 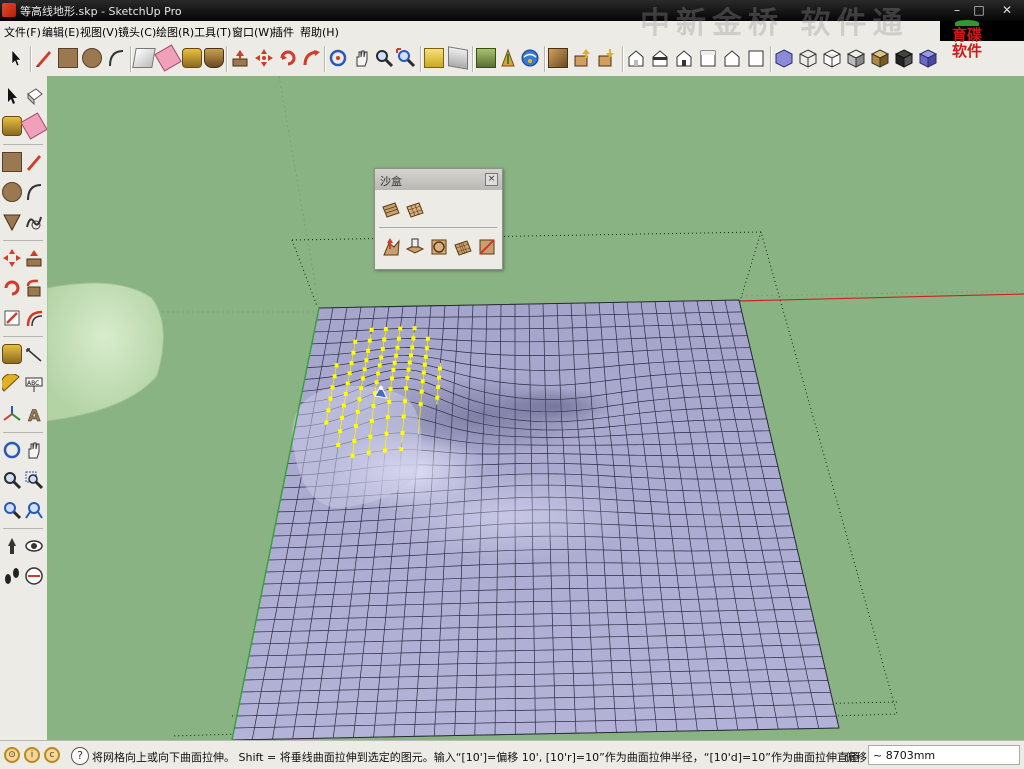 What do you see at coordinates (979, 10) in the screenshot?
I see `maximize-button: □` at bounding box center [979, 10].